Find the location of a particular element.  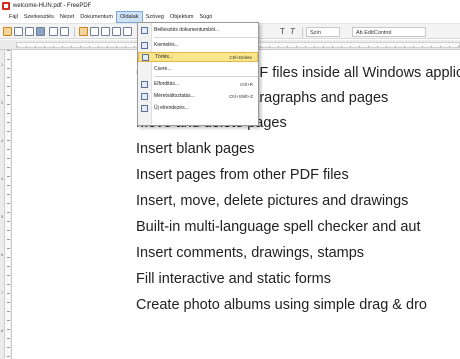

page-view-icon is located at coordinates (53, 31).